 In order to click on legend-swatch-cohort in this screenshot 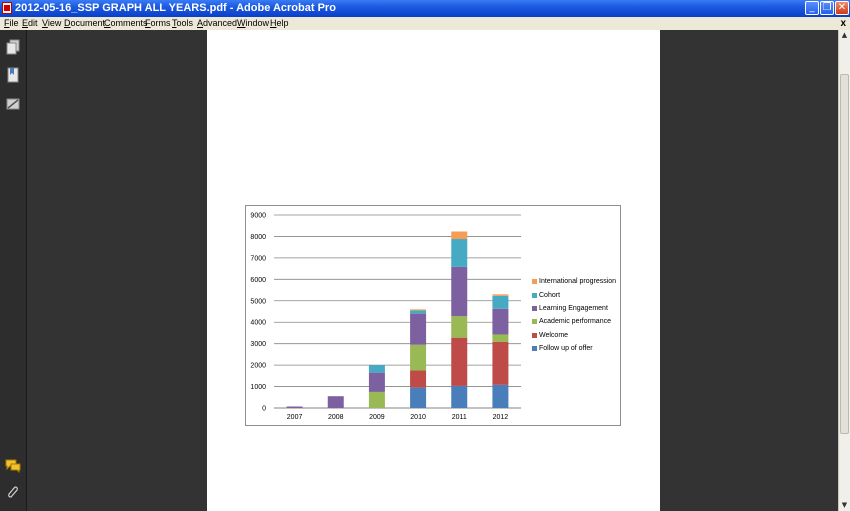, I will do `click(534, 295)`.